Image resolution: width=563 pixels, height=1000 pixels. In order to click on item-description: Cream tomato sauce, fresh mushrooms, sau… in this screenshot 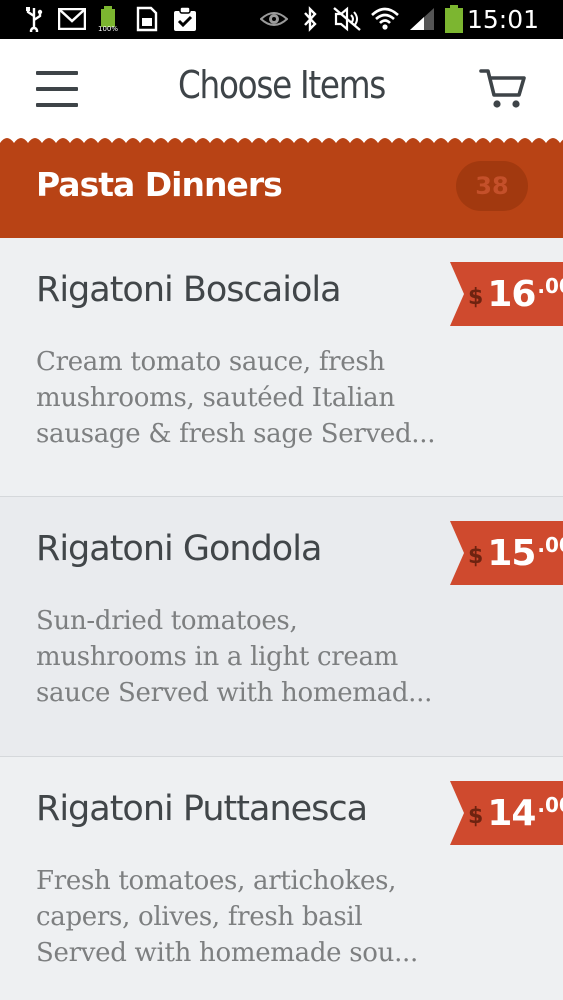, I will do `click(236, 398)`.